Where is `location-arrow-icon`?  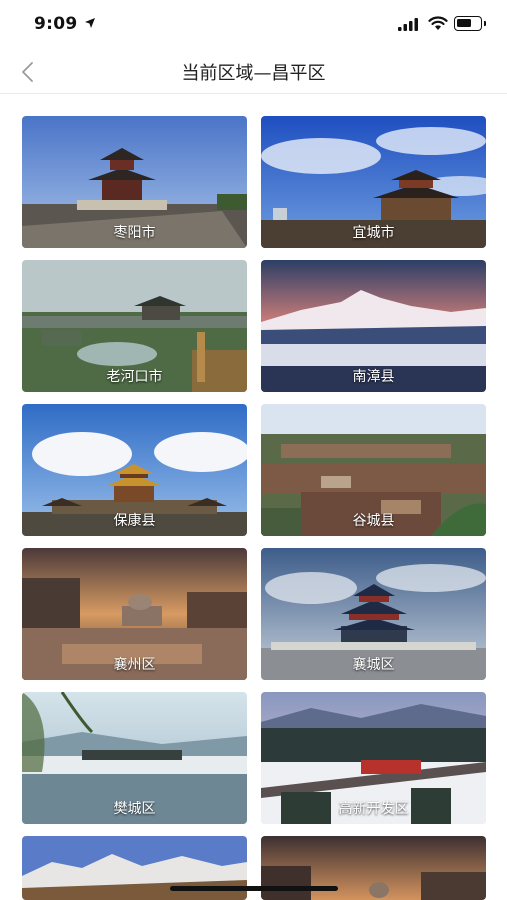
location-arrow-icon is located at coordinates (90, 23).